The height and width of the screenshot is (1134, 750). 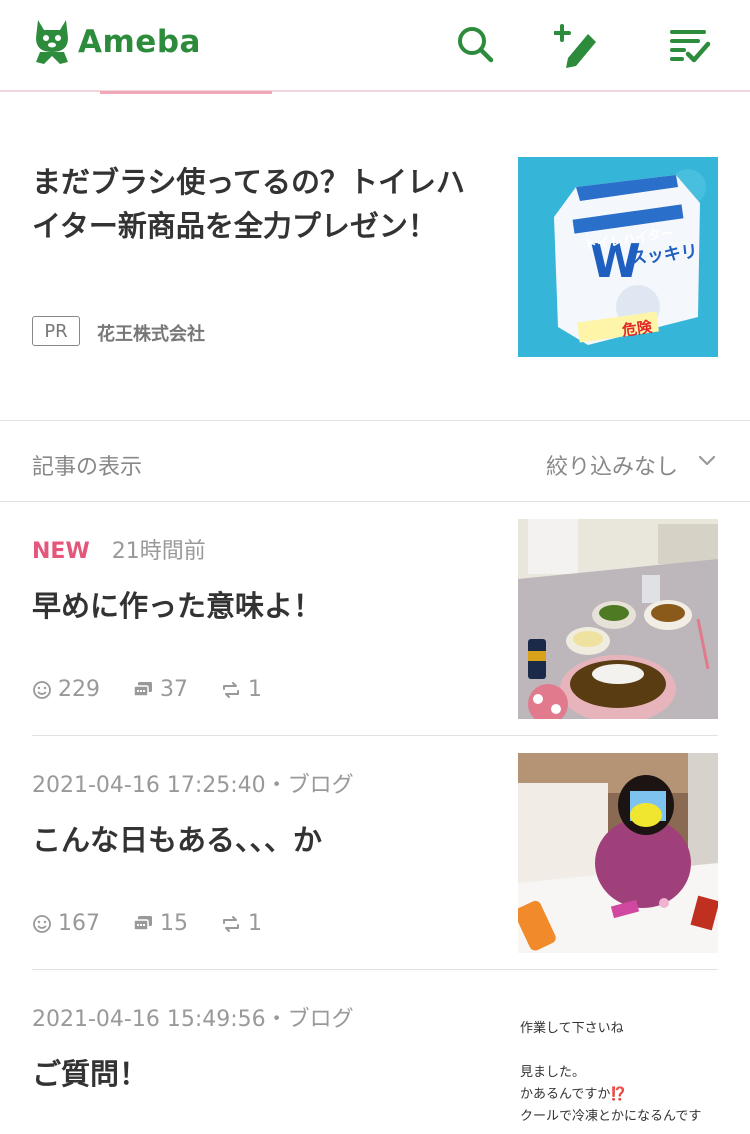 What do you see at coordinates (52, 42) in the screenshot?
I see `ameba-mascot-icon` at bounding box center [52, 42].